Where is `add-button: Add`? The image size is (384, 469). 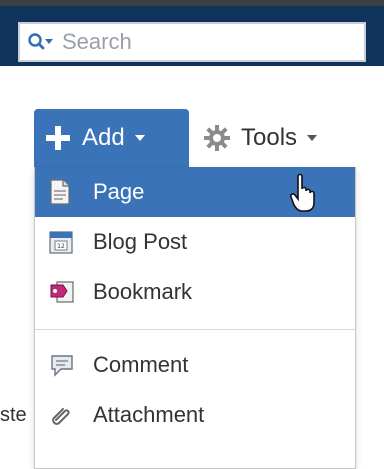
add-button: Add is located at coordinates (111, 138).